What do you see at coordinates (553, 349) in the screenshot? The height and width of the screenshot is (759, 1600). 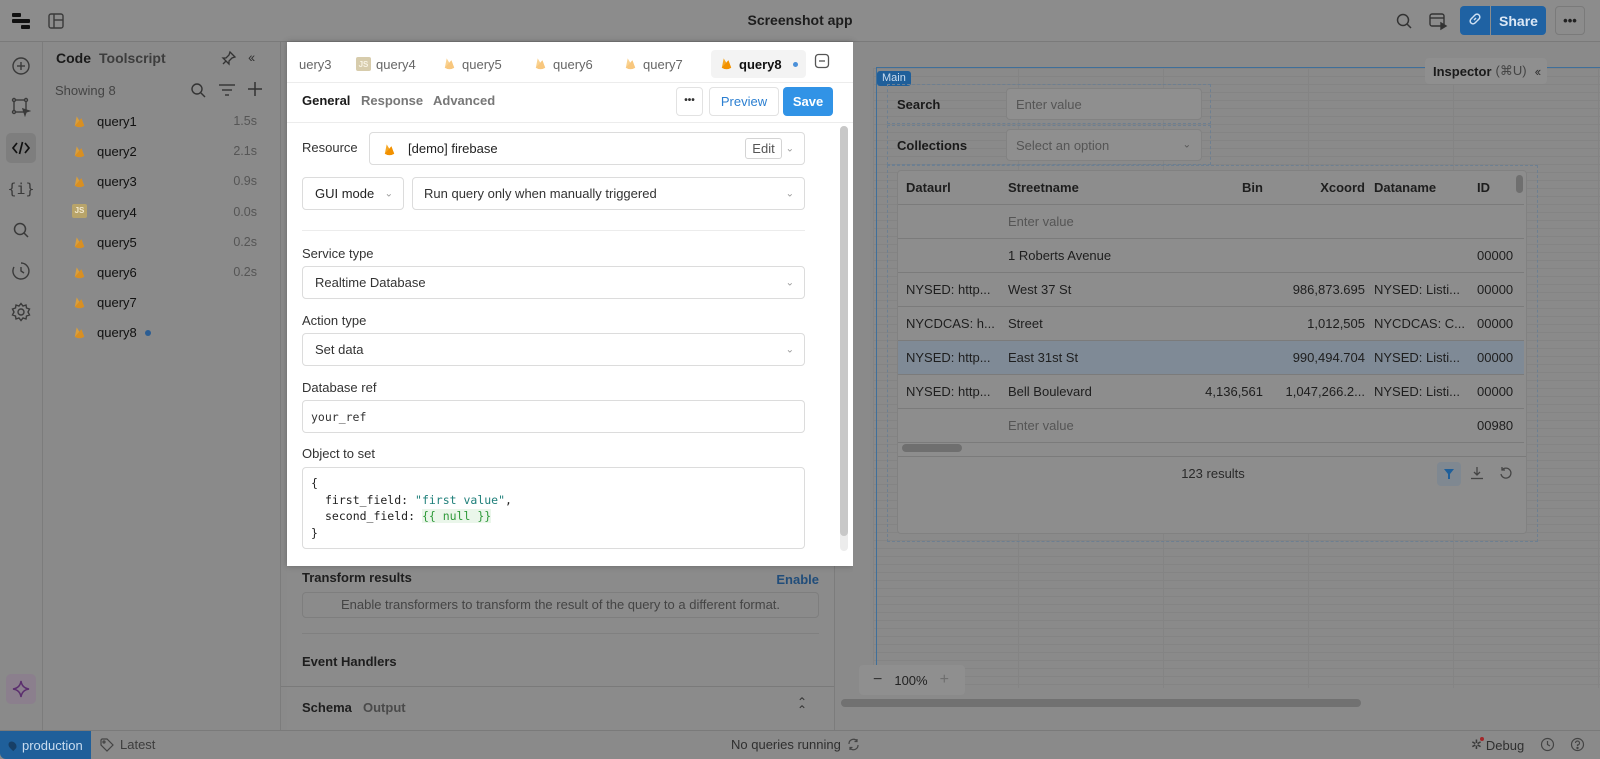 I see `action-type-select: Set data ⌄` at bounding box center [553, 349].